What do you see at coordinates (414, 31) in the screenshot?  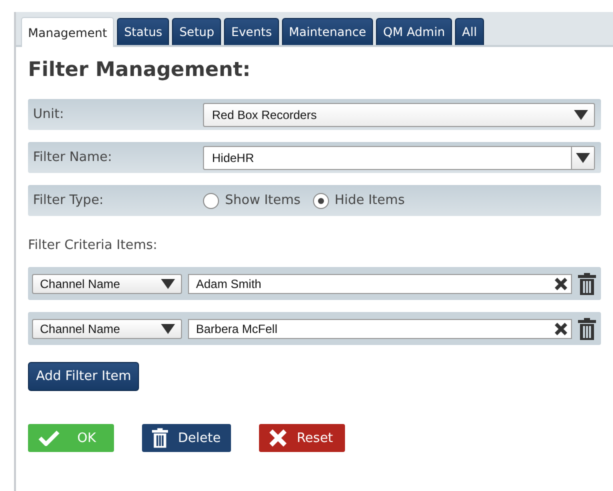 I see `tab: QM Admin` at bounding box center [414, 31].